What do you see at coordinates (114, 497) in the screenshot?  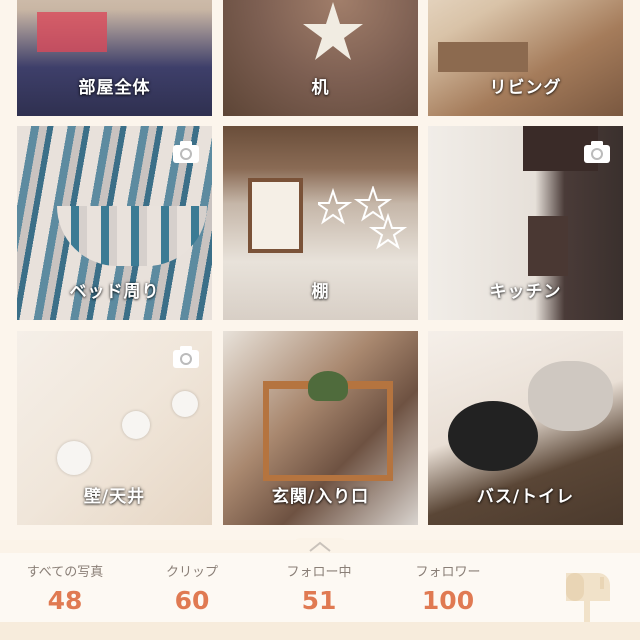 I see `category-label: 壁/天井` at bounding box center [114, 497].